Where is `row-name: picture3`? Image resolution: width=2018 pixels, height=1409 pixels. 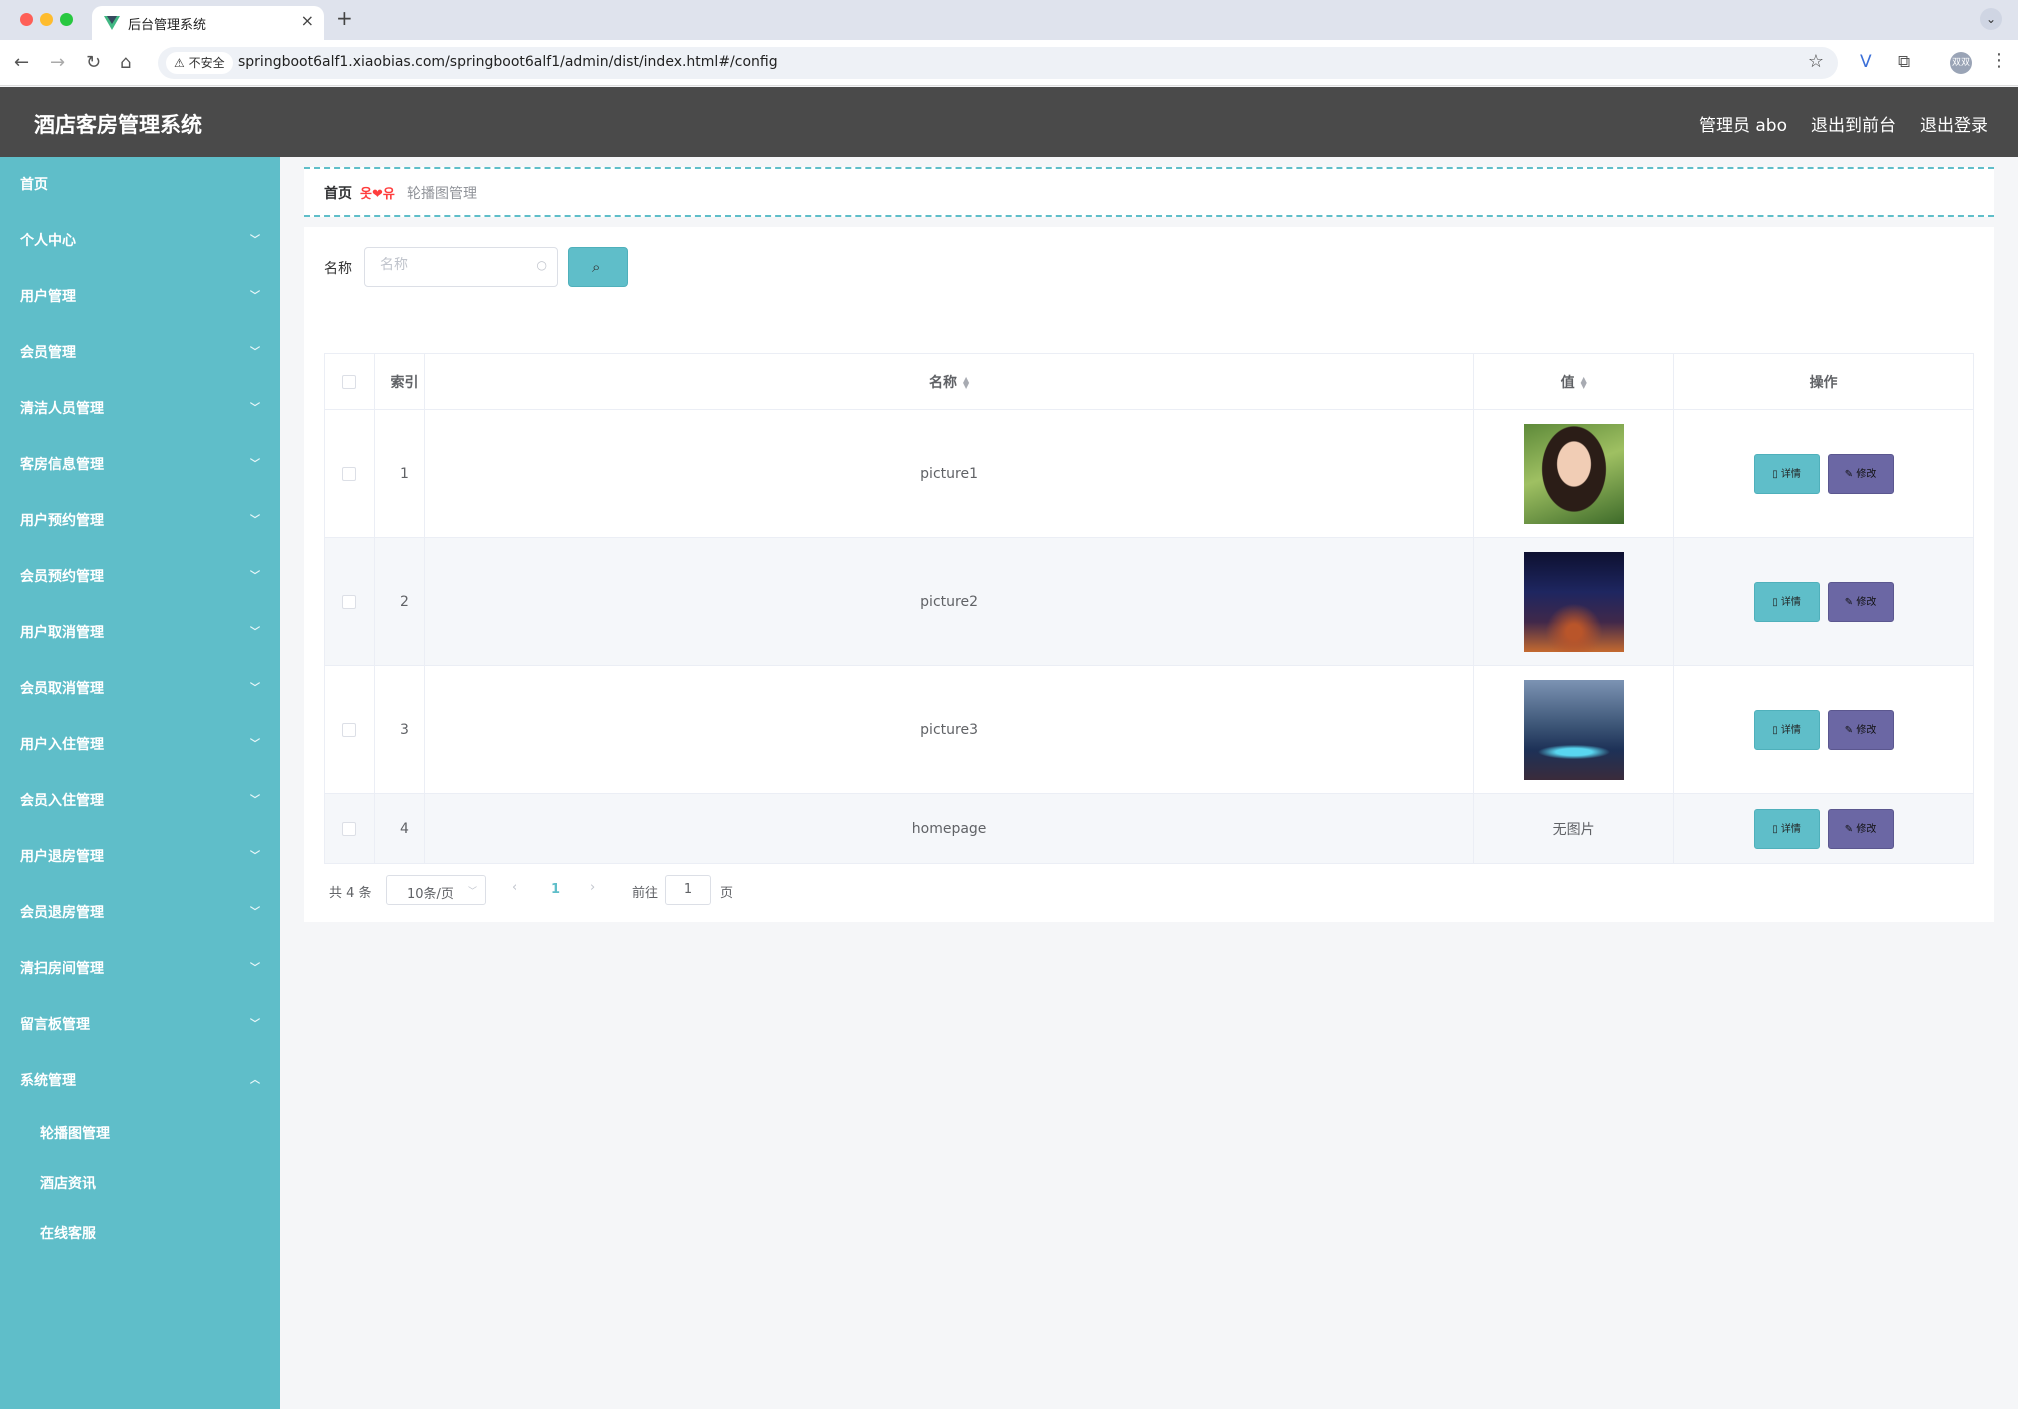 row-name: picture3 is located at coordinates (949, 729).